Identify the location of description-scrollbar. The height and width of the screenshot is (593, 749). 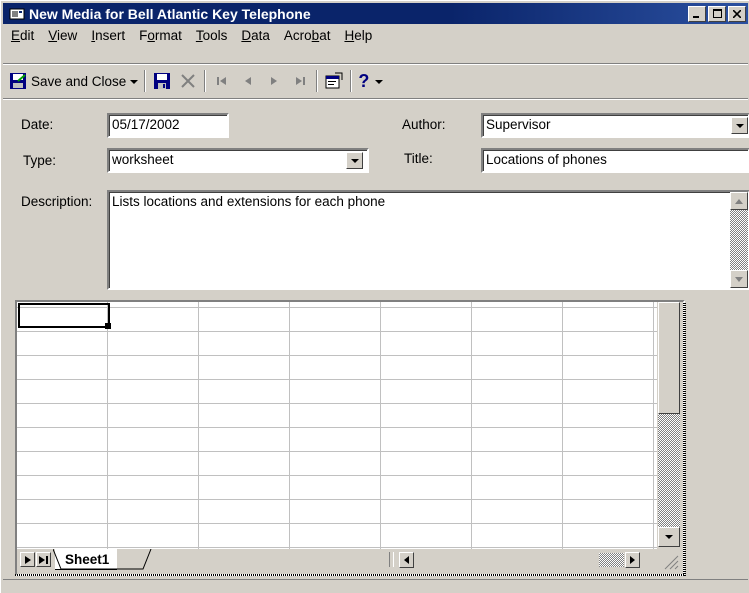
(739, 240).